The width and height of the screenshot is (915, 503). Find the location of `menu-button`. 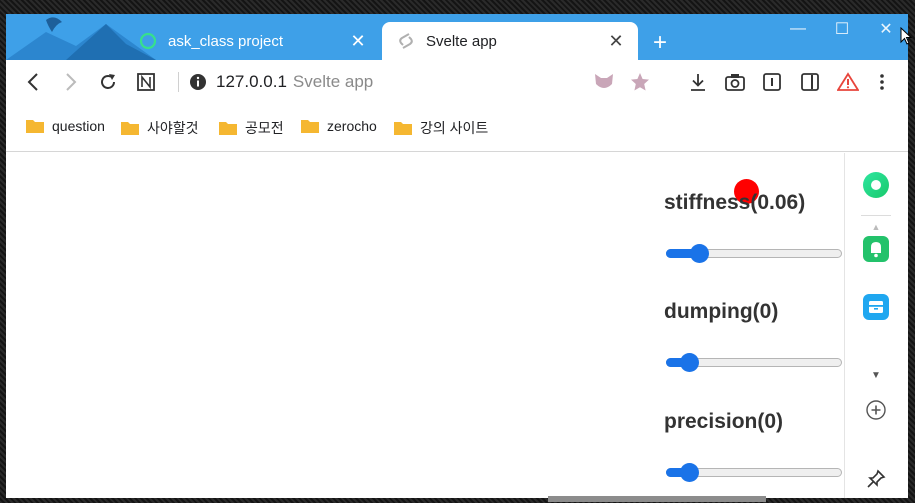

menu-button is located at coordinates (882, 82).